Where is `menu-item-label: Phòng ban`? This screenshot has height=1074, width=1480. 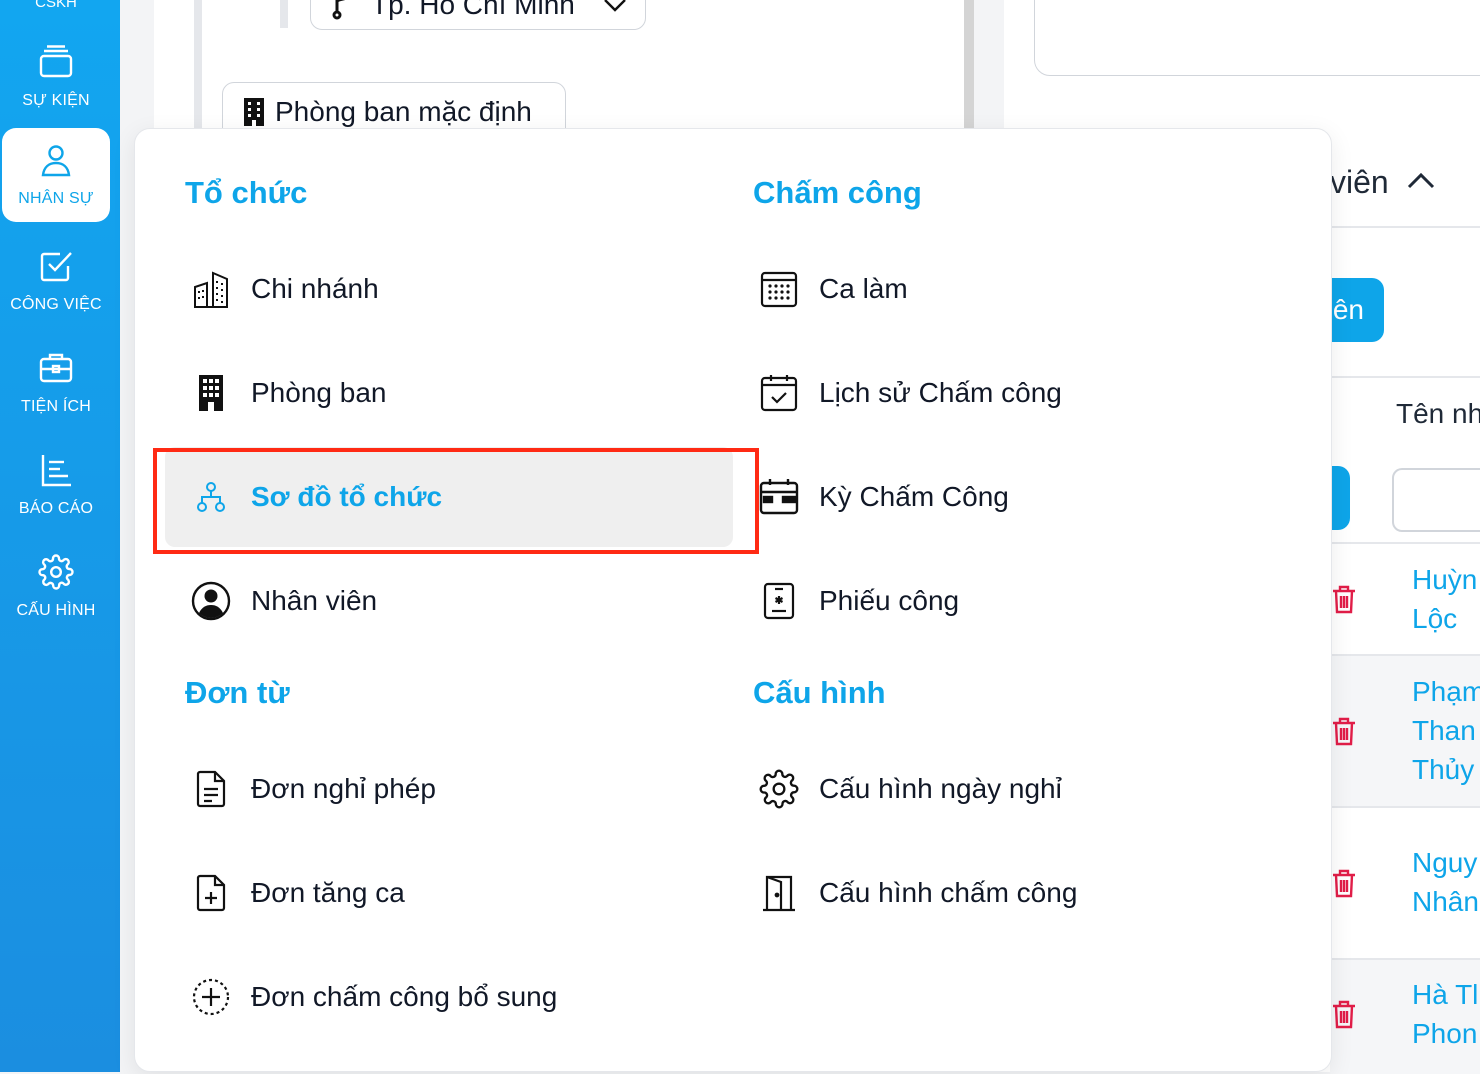
menu-item-label: Phòng ban is located at coordinates (319, 392).